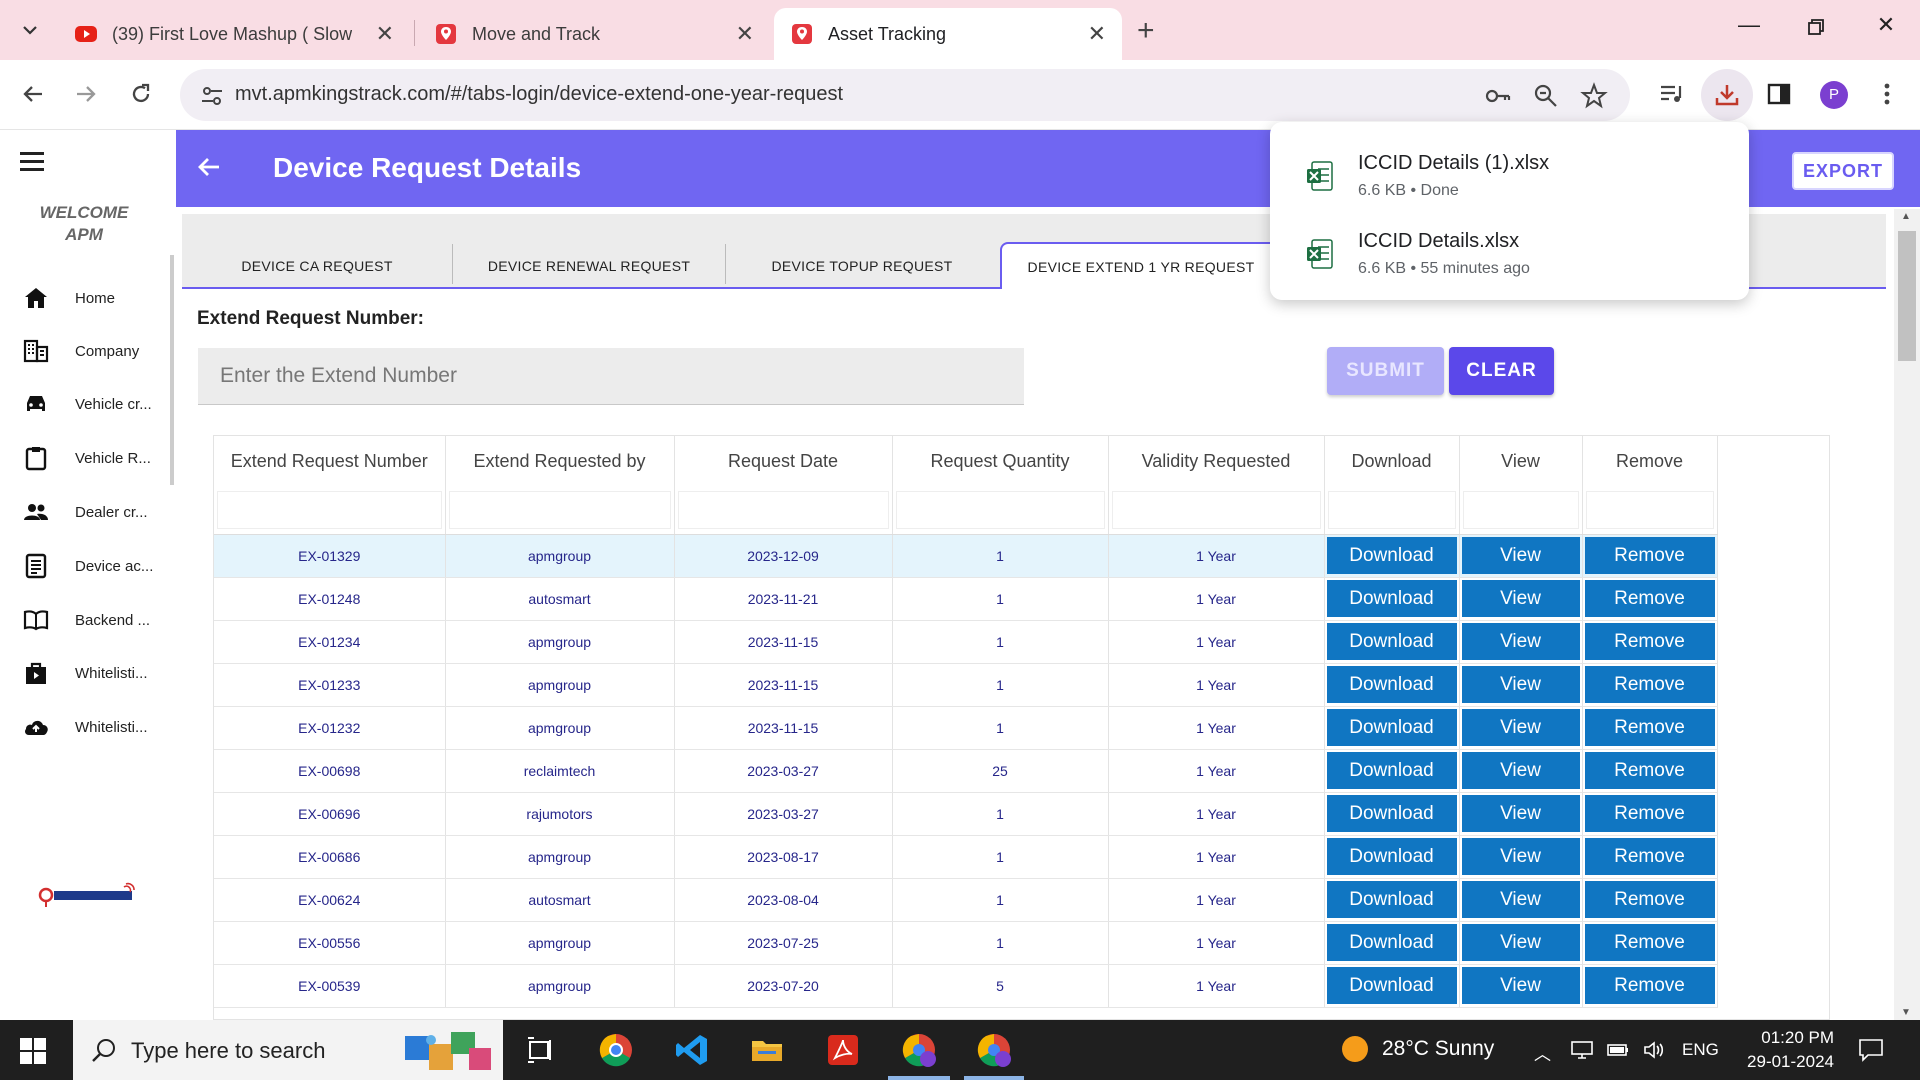 This screenshot has height=1080, width=1920. I want to click on network-icon, so click(1582, 1050).